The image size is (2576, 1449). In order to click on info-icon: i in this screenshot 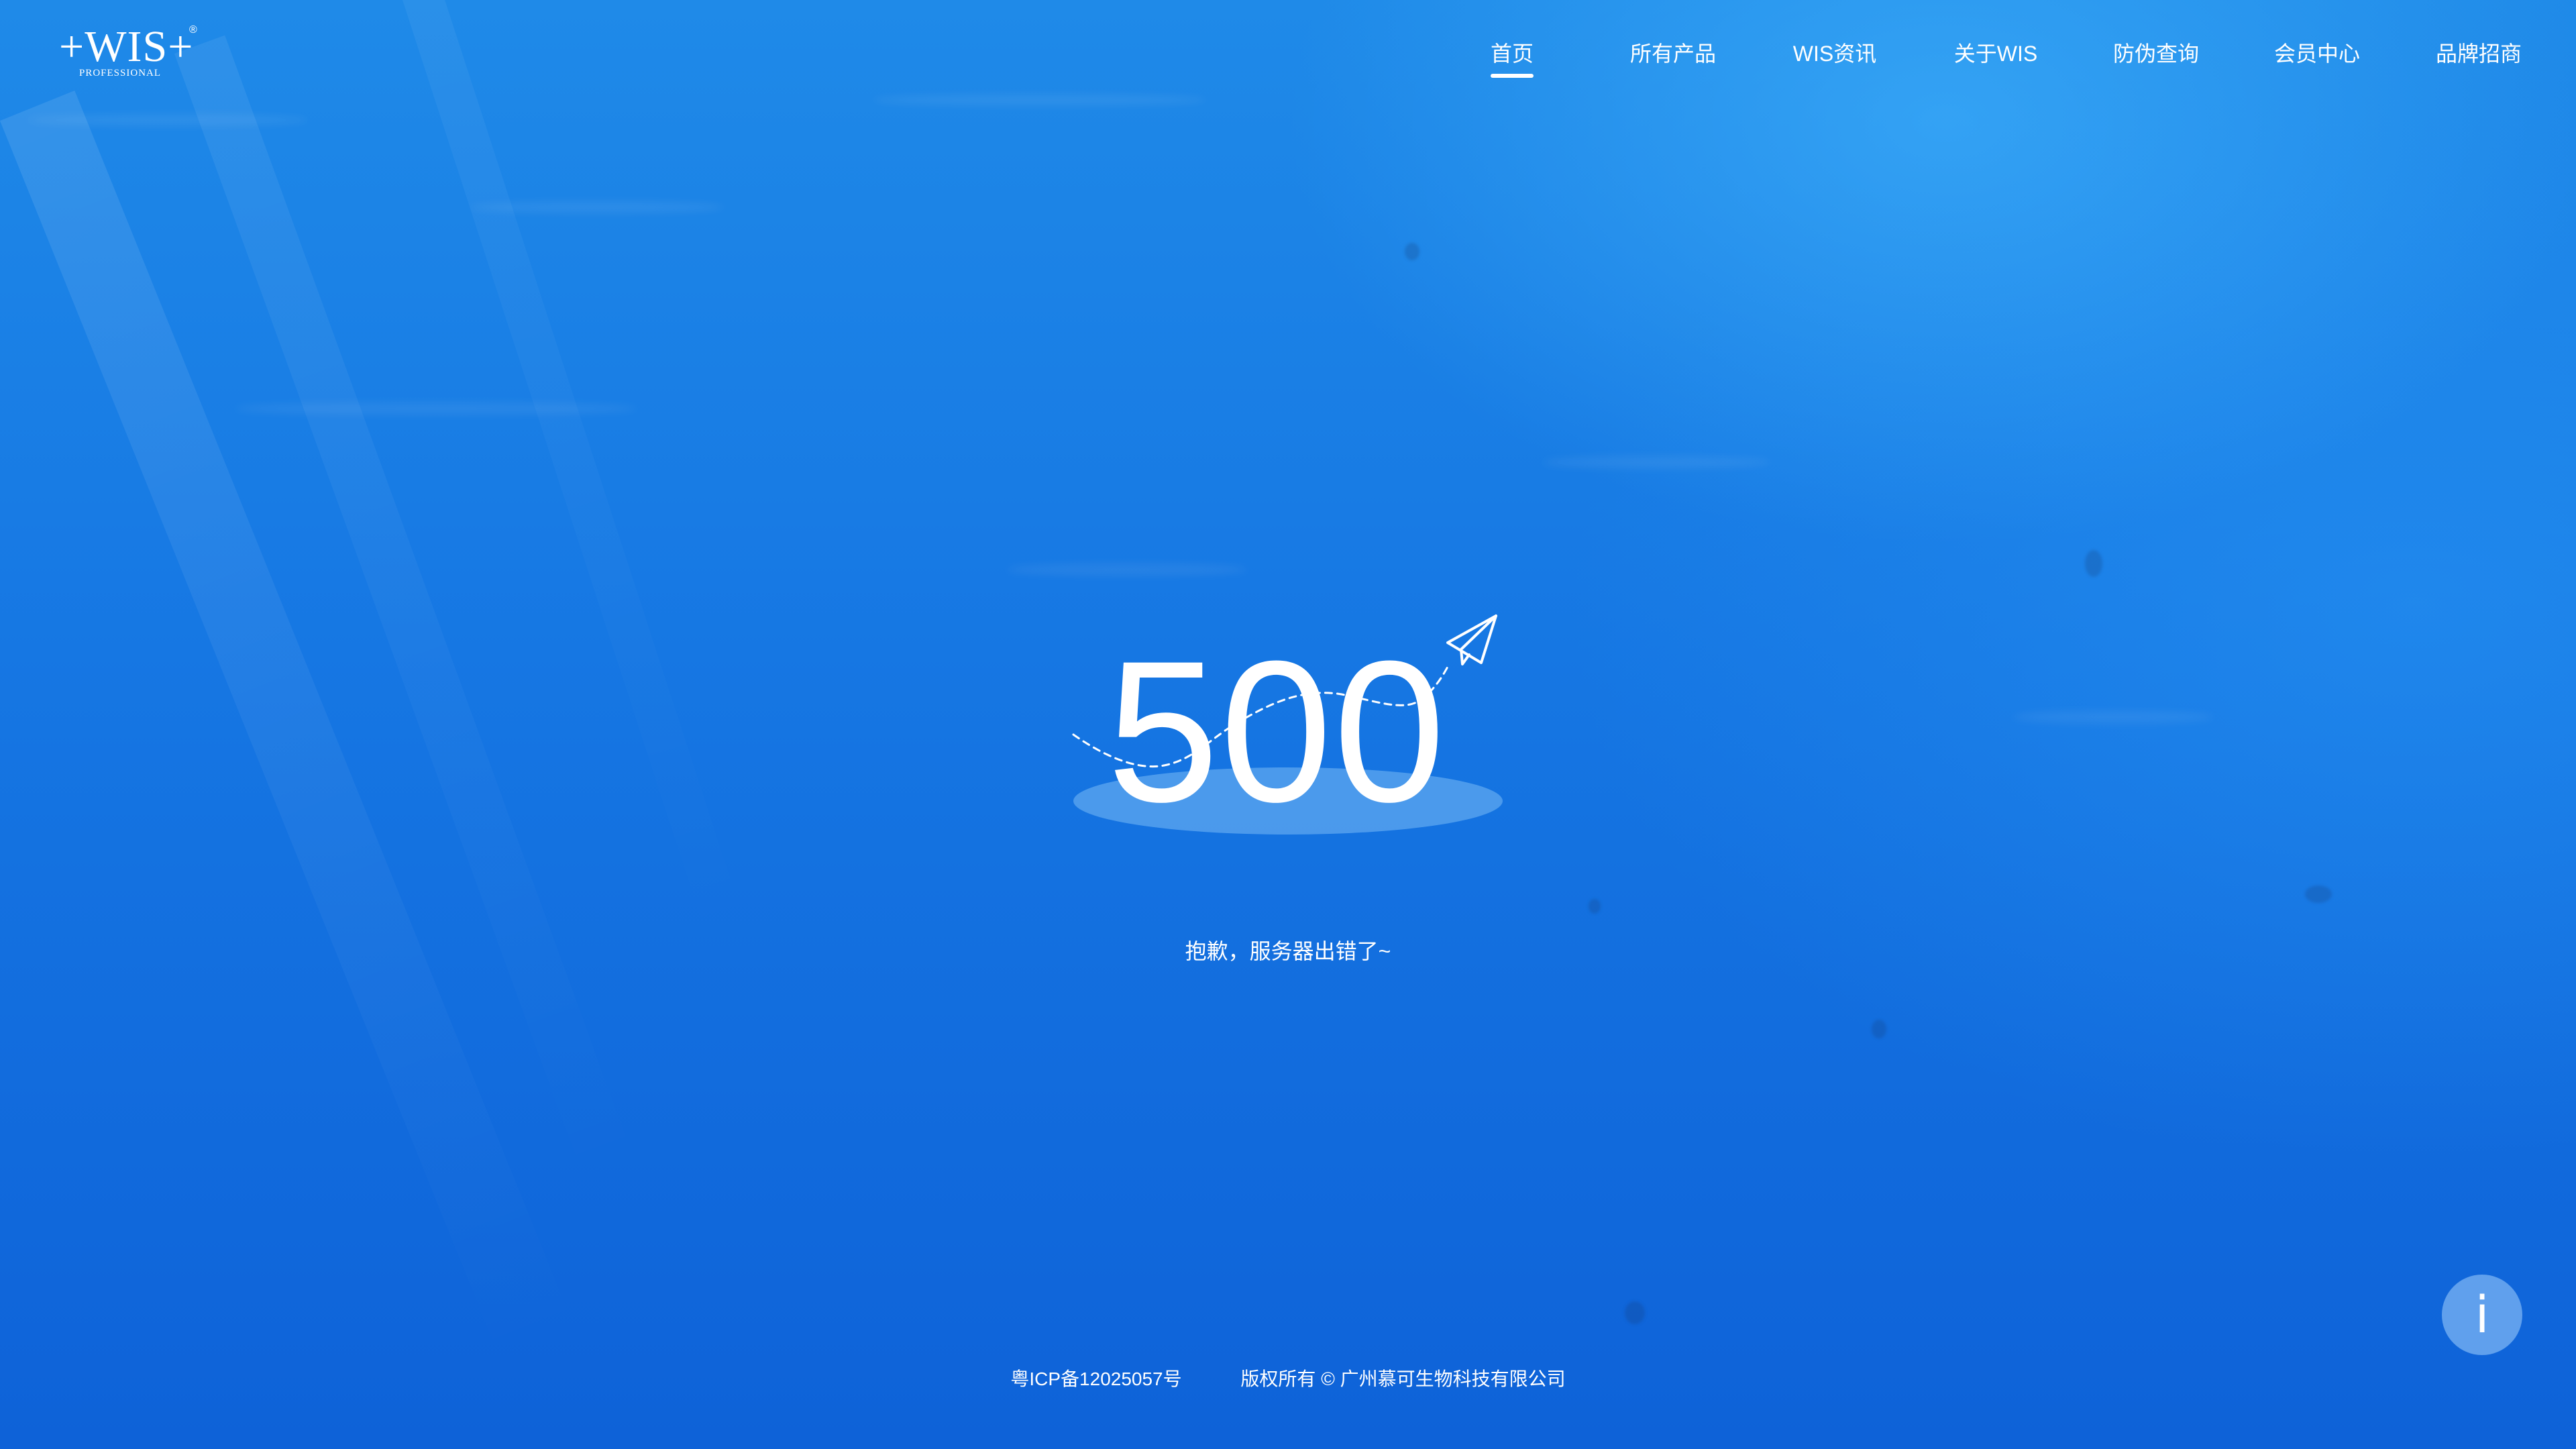, I will do `click(2482, 1314)`.